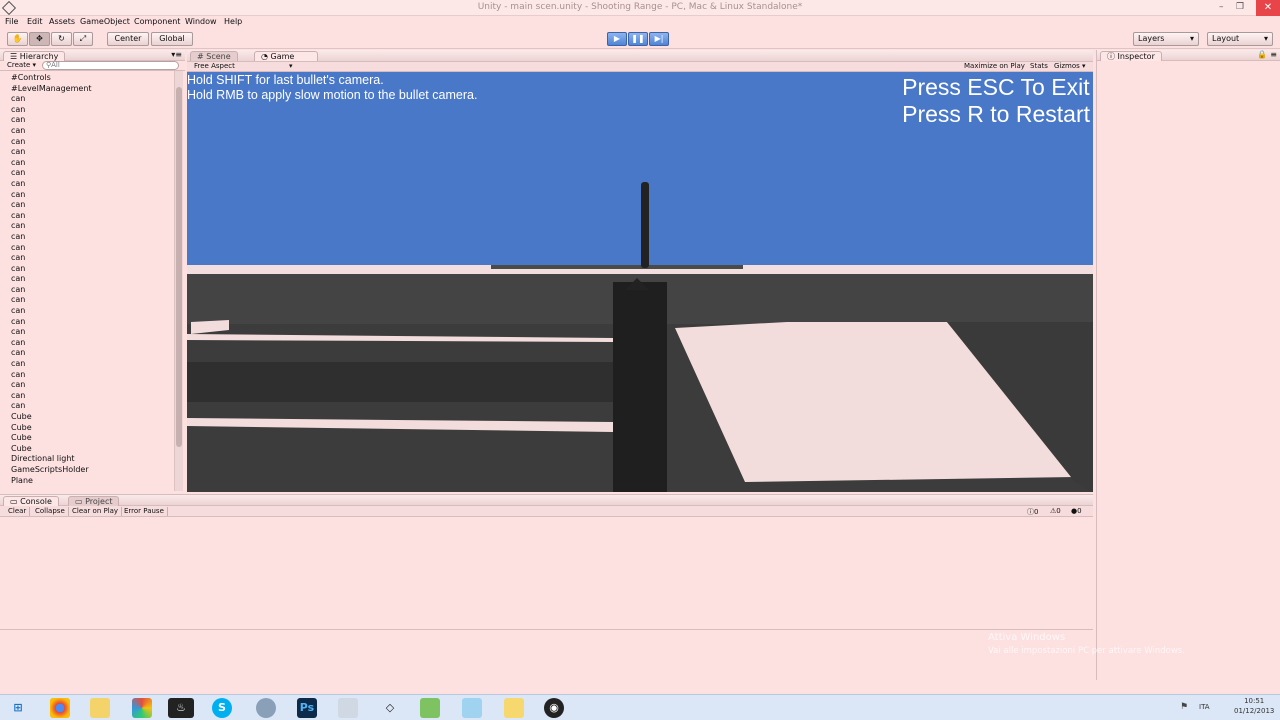  Describe the element at coordinates (128, 39) in the screenshot. I see `pivot-center-toggle: Center` at that location.